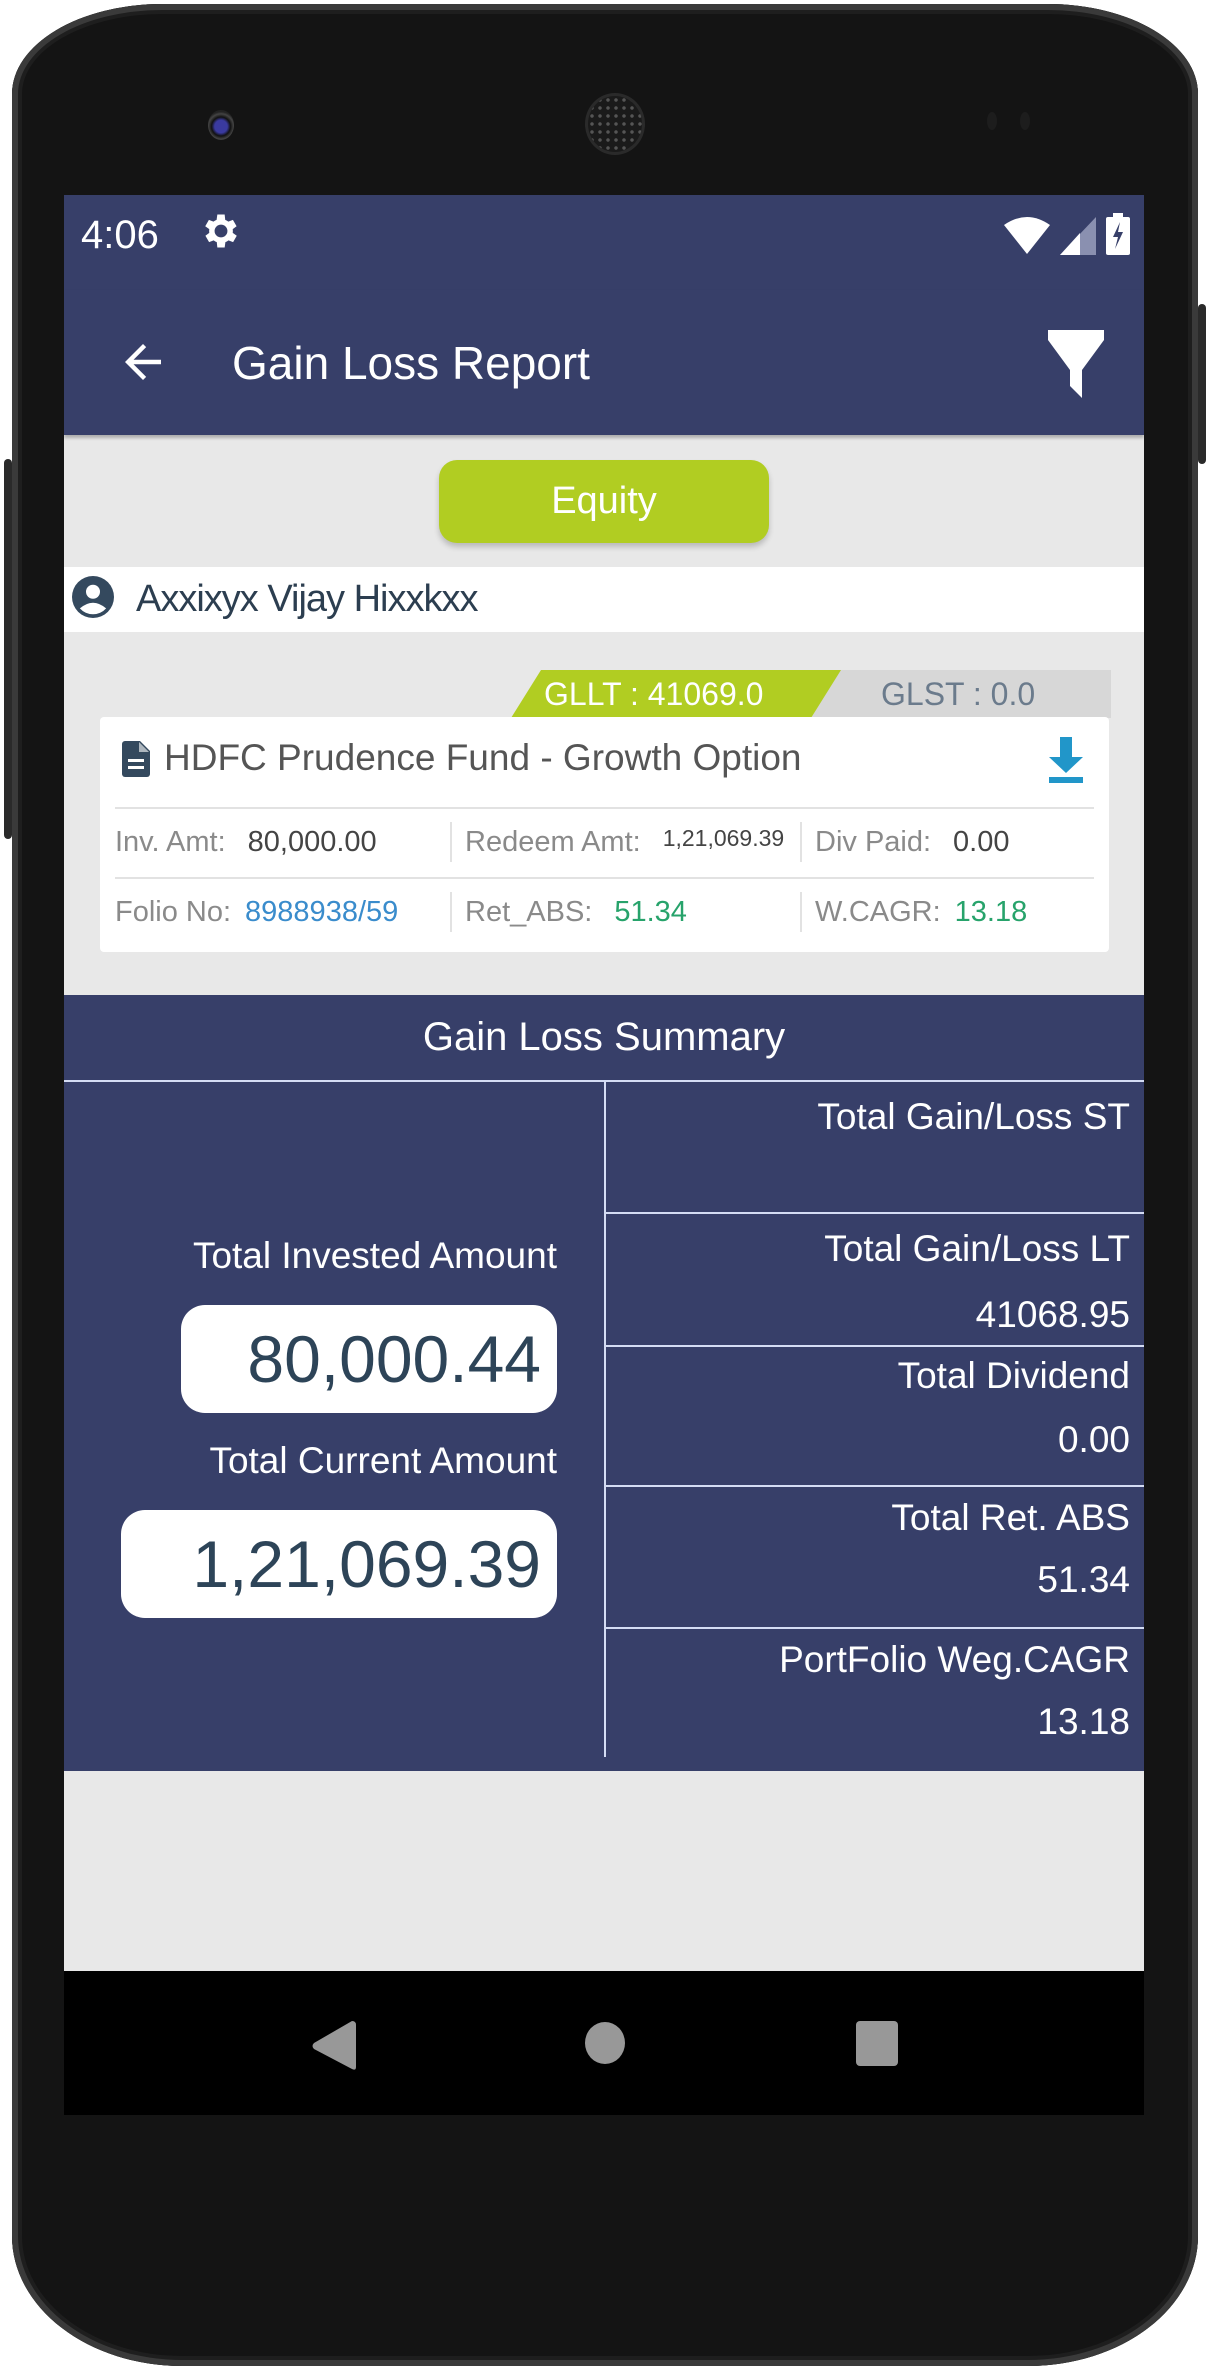  Describe the element at coordinates (93, 599) in the screenshot. I see `user-account-icon` at that location.